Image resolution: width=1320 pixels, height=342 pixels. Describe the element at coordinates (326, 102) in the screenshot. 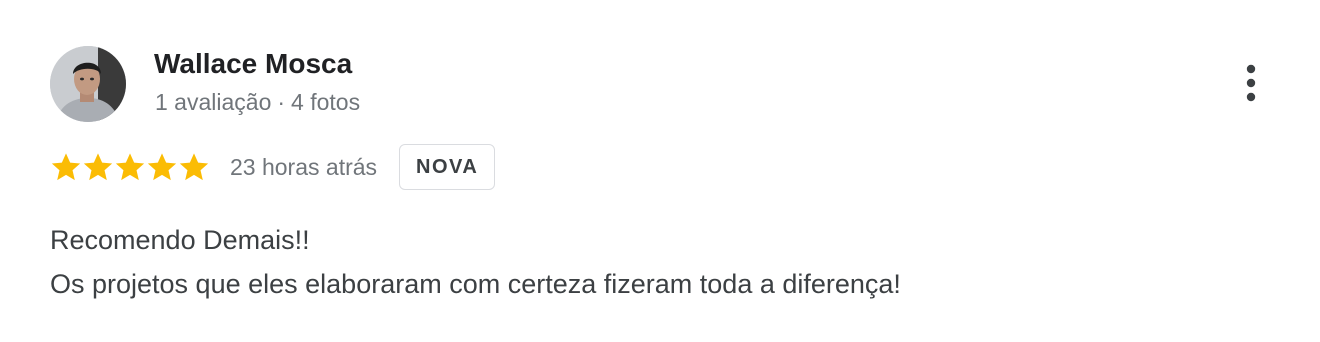

I see `author-photo-count: 4 fotos` at that location.